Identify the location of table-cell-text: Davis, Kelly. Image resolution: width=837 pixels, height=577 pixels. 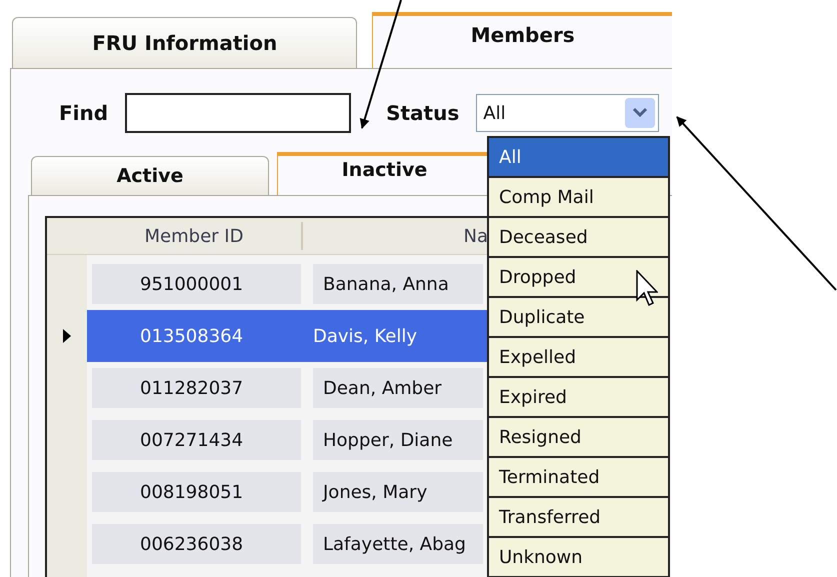
(365, 336).